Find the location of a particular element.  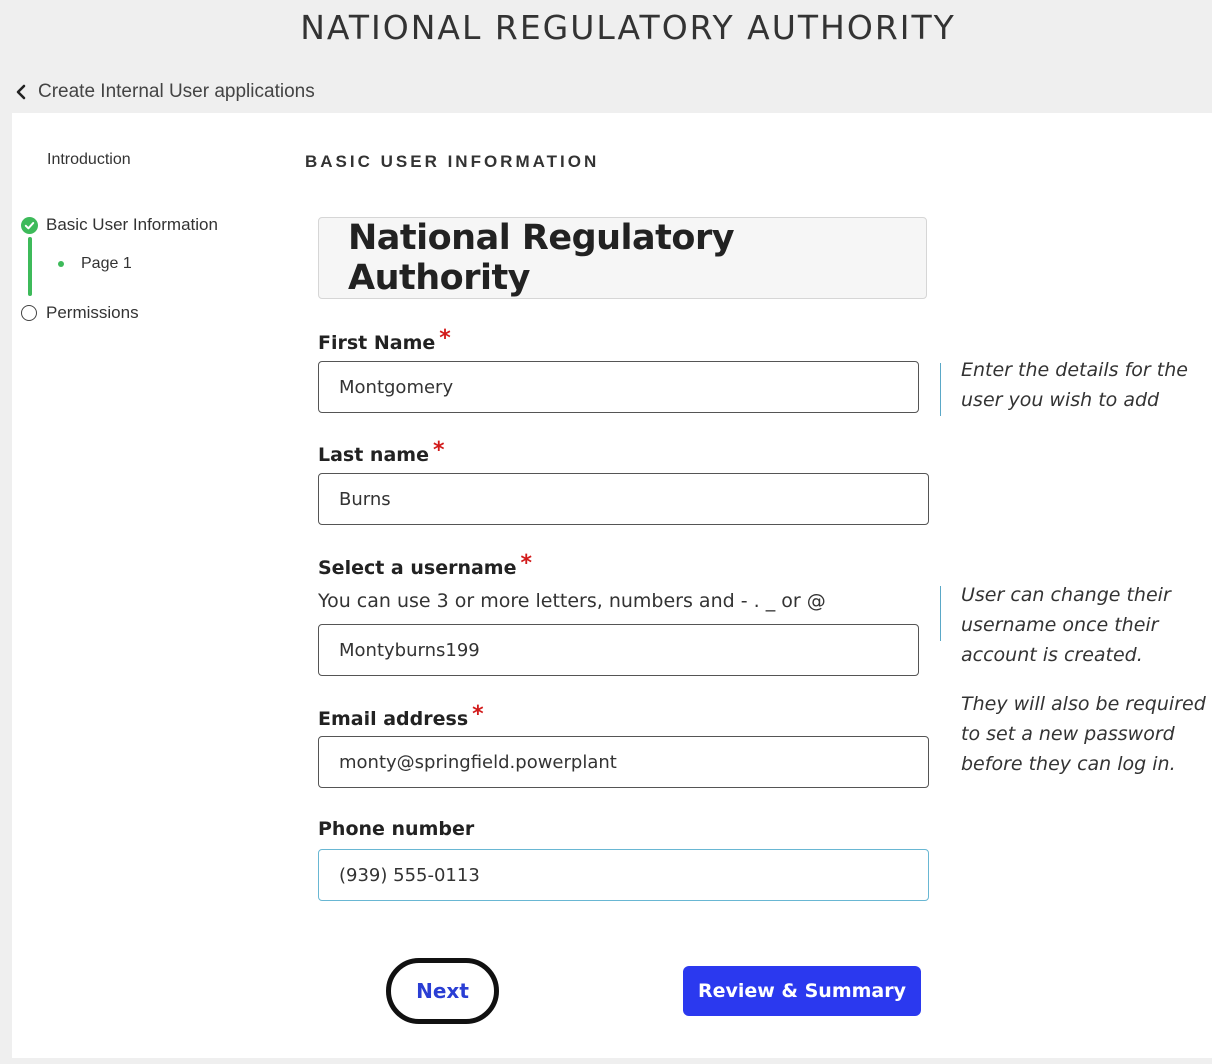

help-line: to set a new password is located at coordinates (1068, 734).